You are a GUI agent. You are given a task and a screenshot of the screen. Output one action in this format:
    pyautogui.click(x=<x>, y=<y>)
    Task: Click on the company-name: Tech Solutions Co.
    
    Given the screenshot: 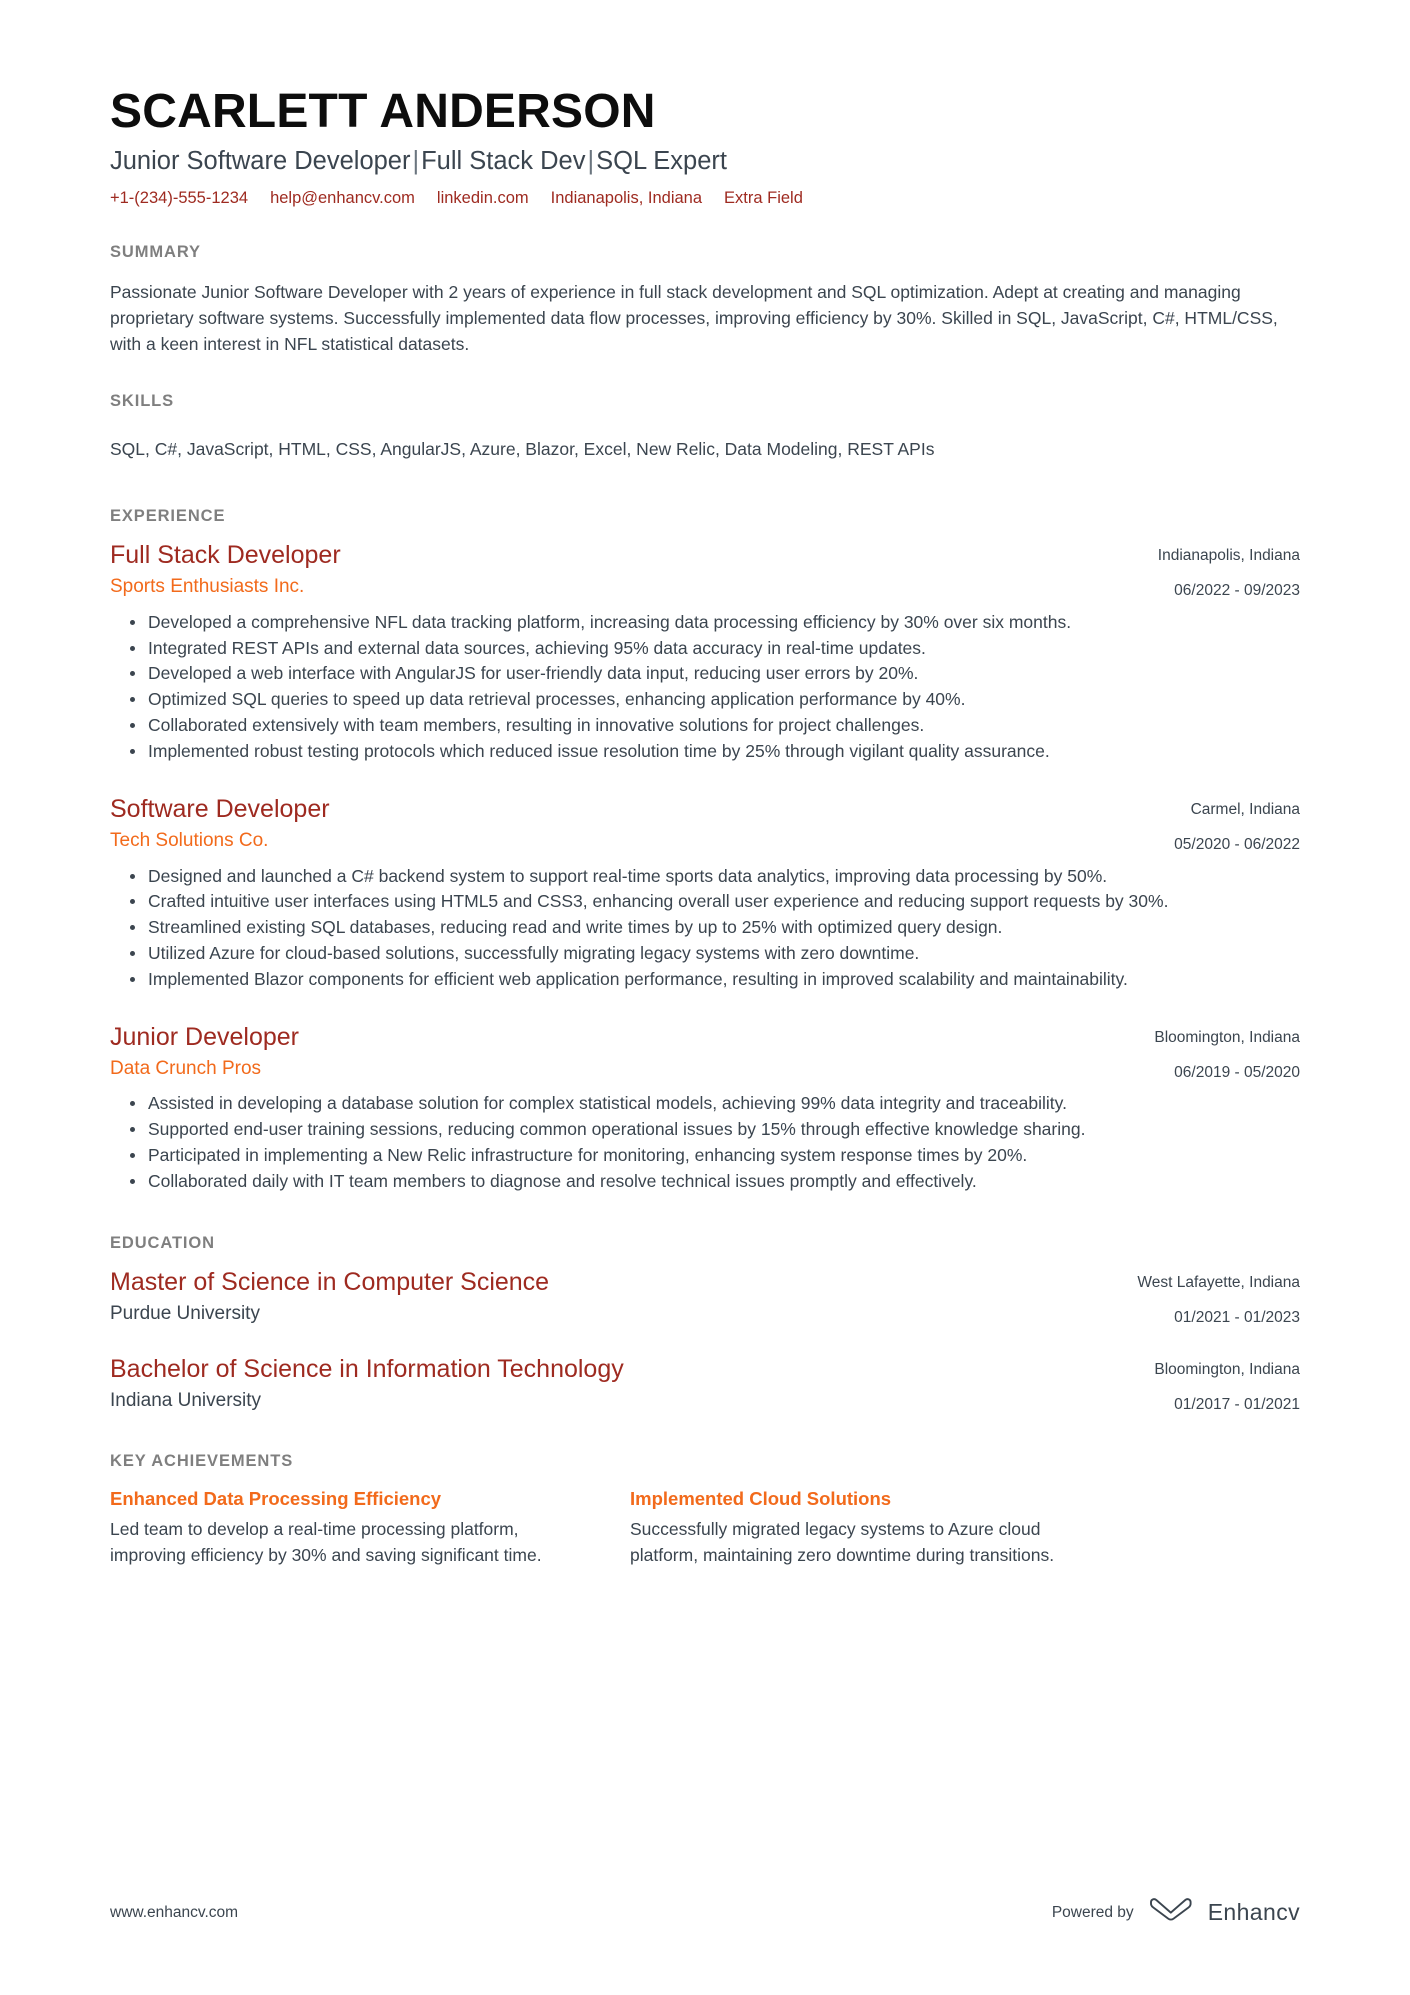 What is the action you would take?
    pyautogui.click(x=189, y=840)
    